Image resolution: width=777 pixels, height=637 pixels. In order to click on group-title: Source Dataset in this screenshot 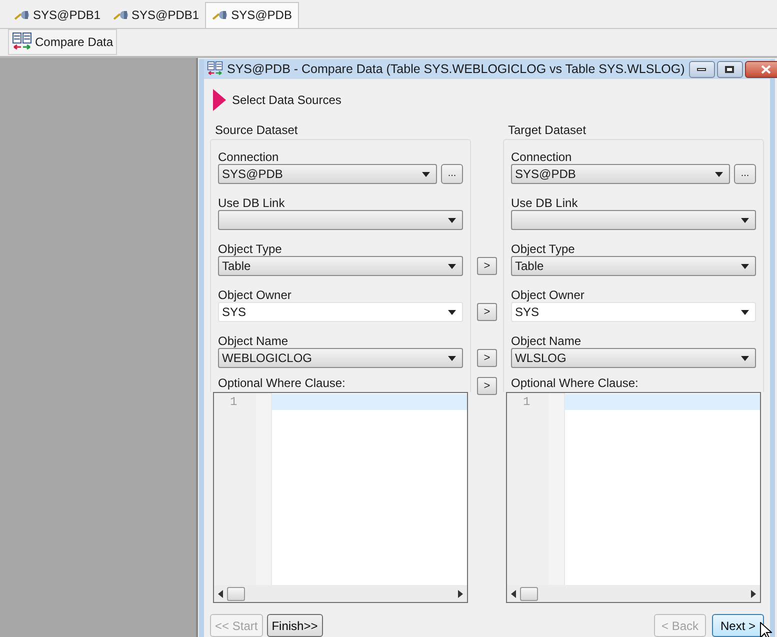, I will do `click(256, 130)`.